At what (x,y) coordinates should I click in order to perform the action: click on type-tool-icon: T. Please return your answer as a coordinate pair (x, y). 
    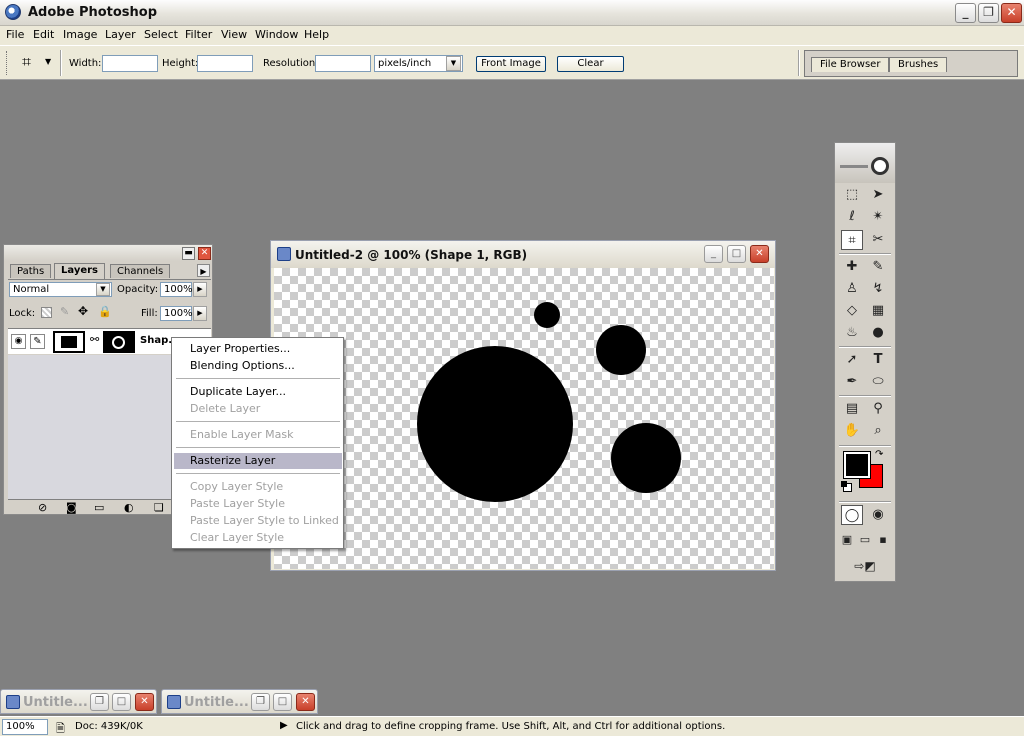
    Looking at the image, I should click on (878, 360).